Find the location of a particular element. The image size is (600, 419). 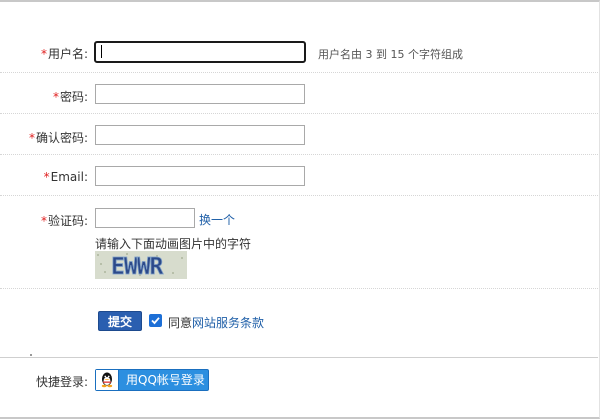

terms-link: 网站服务条款 is located at coordinates (228, 323).